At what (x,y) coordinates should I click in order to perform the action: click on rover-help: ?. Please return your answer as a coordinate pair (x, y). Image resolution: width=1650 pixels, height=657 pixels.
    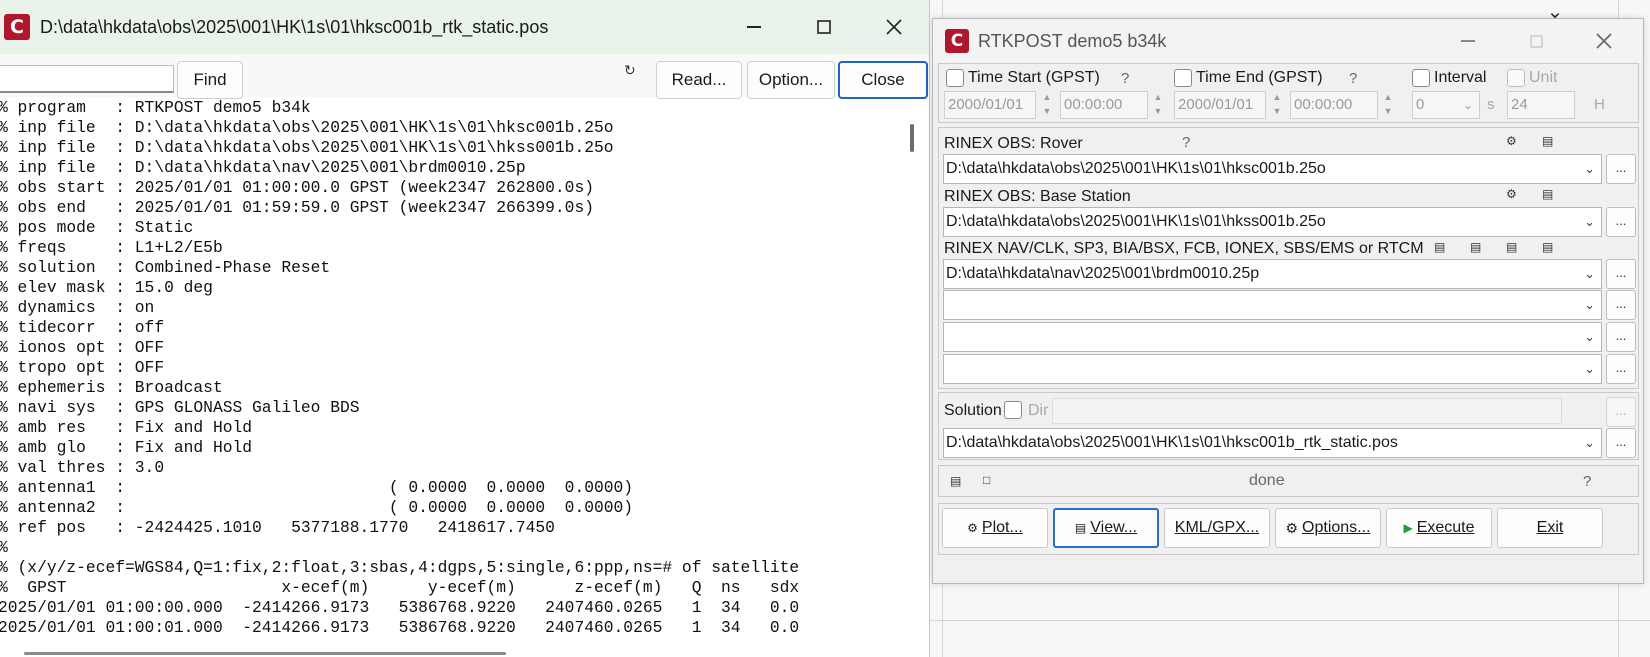
    Looking at the image, I should click on (1186, 142).